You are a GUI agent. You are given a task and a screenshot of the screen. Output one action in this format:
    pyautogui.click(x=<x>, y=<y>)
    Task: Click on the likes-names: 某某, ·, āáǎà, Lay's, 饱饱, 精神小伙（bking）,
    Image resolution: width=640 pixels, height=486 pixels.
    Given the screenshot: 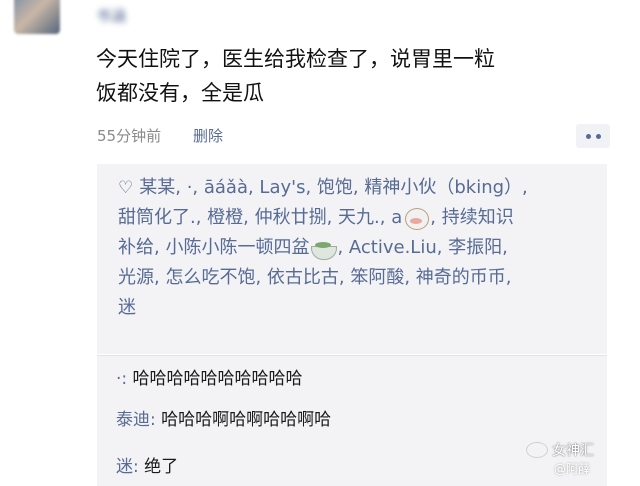 What is the action you would take?
    pyautogui.click(x=333, y=187)
    